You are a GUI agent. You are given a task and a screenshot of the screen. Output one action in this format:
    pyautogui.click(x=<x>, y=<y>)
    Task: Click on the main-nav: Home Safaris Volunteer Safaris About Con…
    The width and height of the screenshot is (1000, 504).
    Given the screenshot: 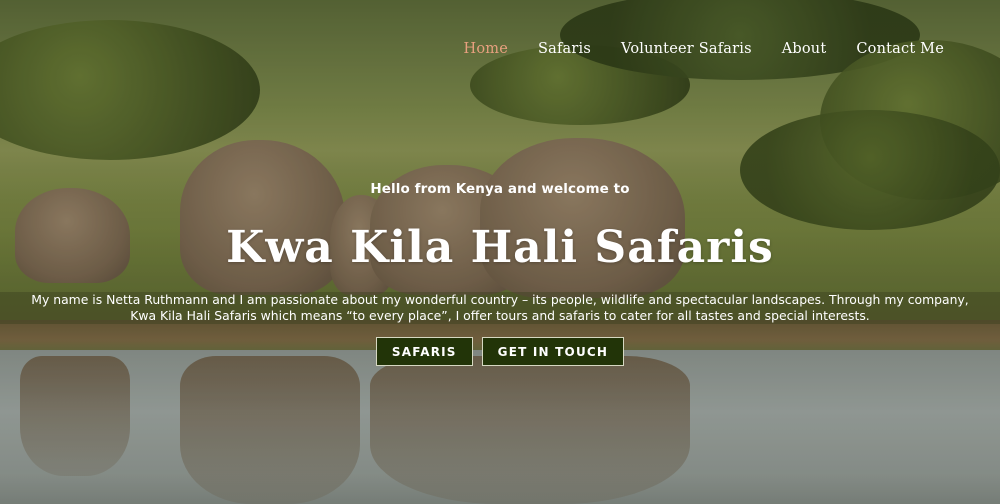 What is the action you would take?
    pyautogui.click(x=703, y=49)
    